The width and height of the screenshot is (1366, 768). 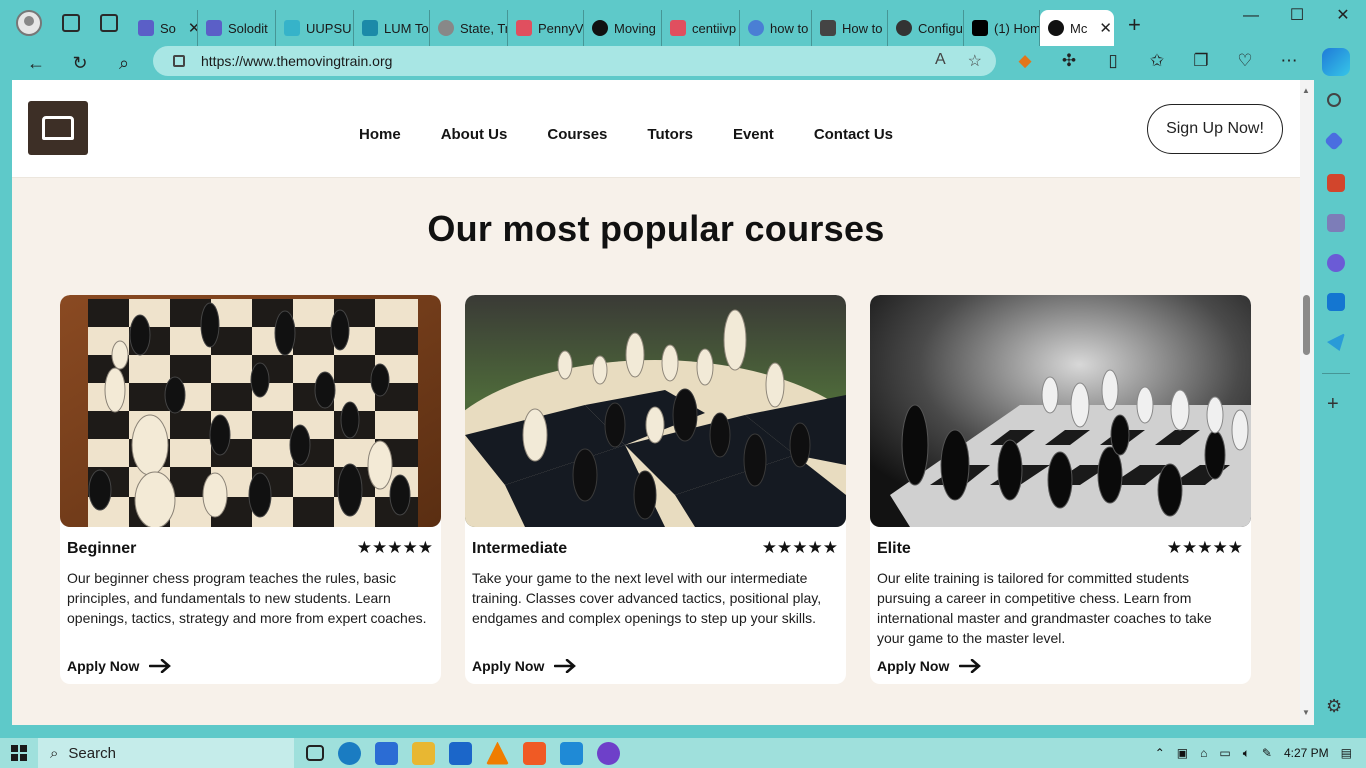 What do you see at coordinates (1334, 706) in the screenshot?
I see `sidebar-settings-icon: ⚙` at bounding box center [1334, 706].